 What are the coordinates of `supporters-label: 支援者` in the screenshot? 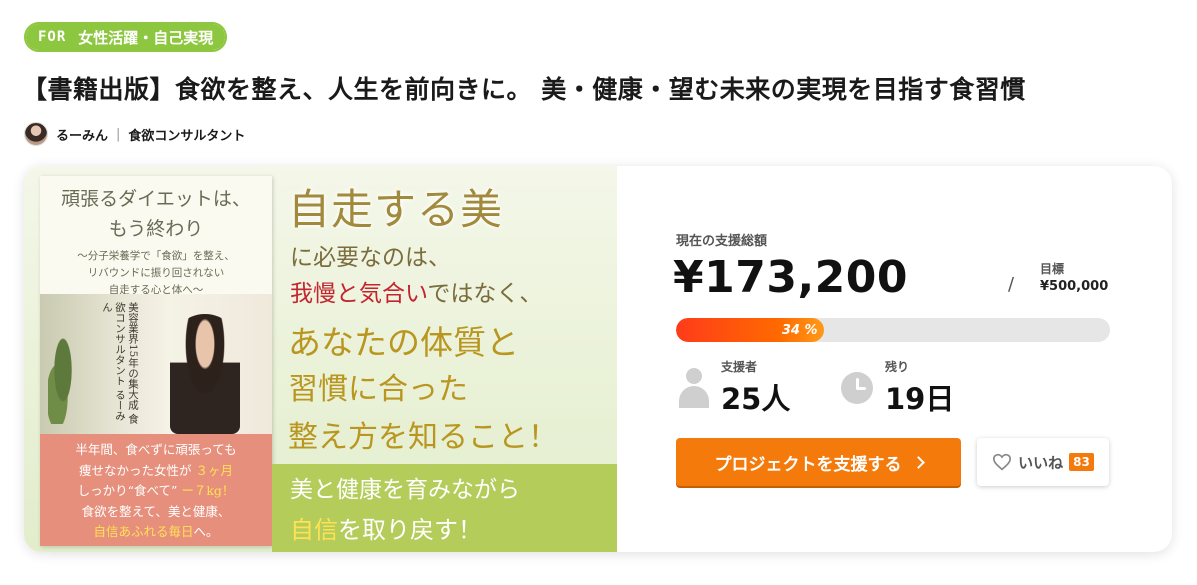 It's located at (739, 367).